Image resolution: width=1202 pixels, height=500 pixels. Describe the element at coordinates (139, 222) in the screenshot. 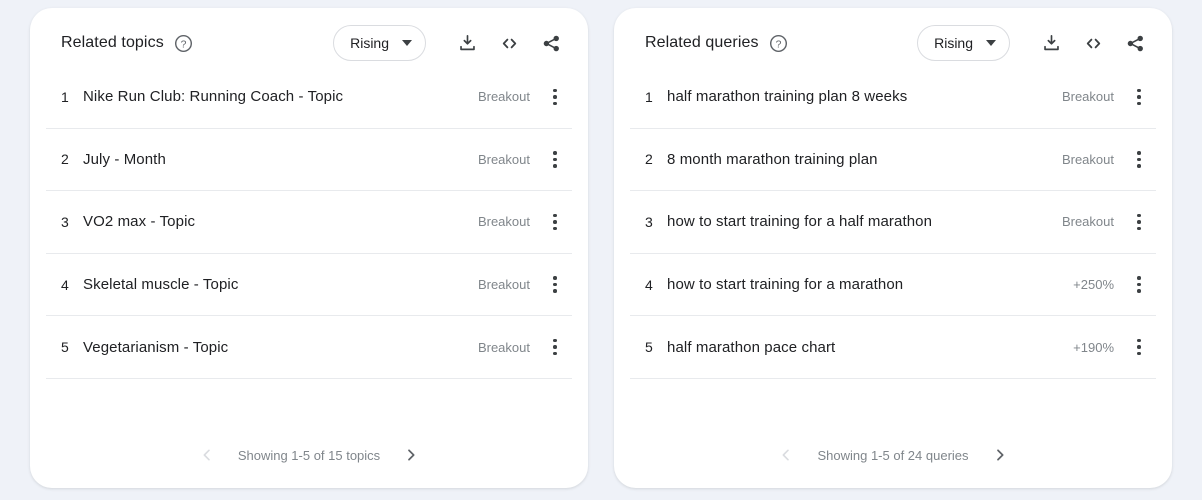

I see `row-label: VO2 max - Topic` at that location.